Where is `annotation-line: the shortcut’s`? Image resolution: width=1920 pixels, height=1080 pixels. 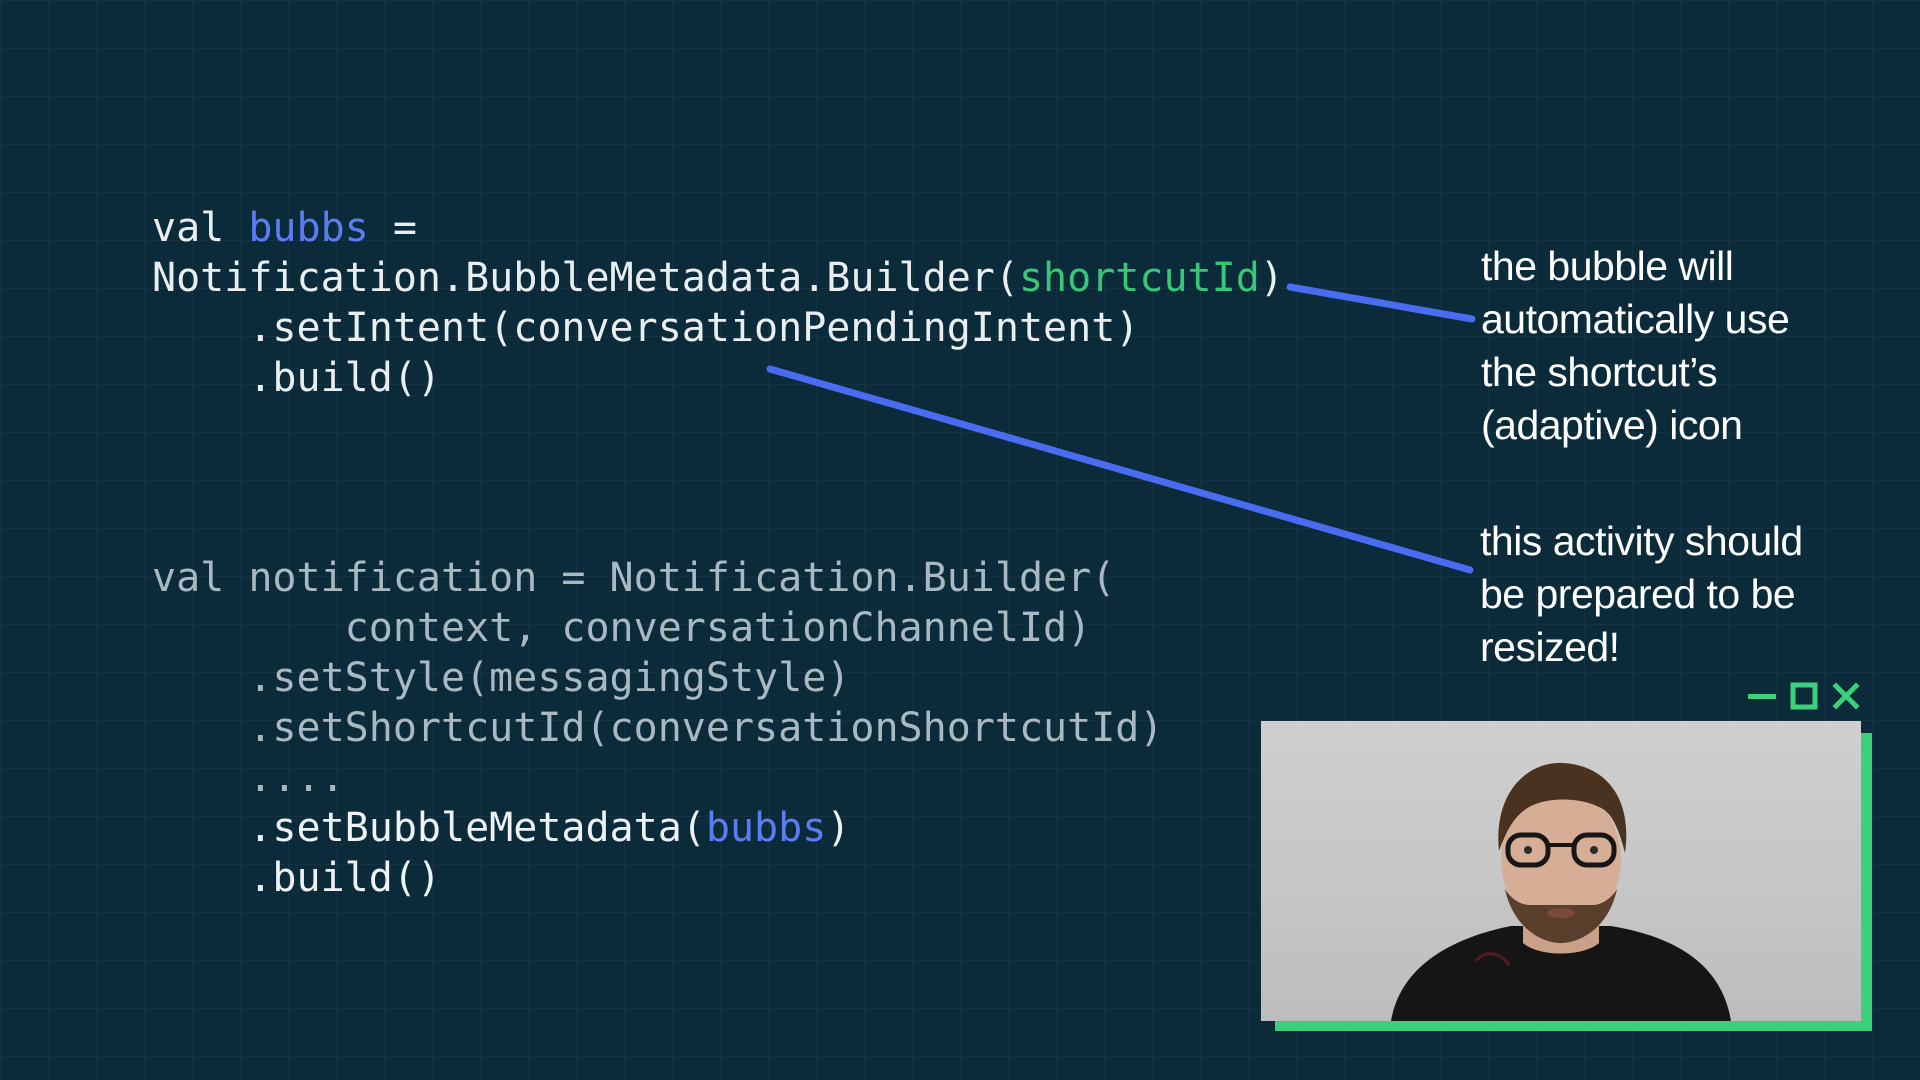 annotation-line: the shortcut’s is located at coordinates (1599, 372).